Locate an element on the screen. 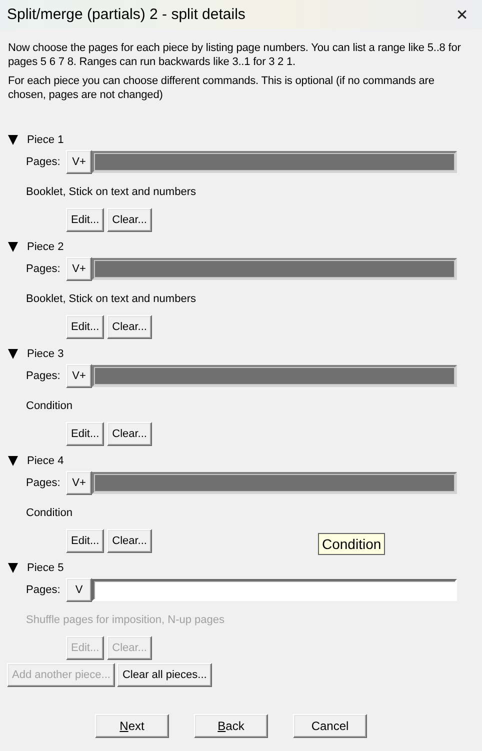  window-title: Split/merge (partials) 2 - split details is located at coordinates (126, 14).